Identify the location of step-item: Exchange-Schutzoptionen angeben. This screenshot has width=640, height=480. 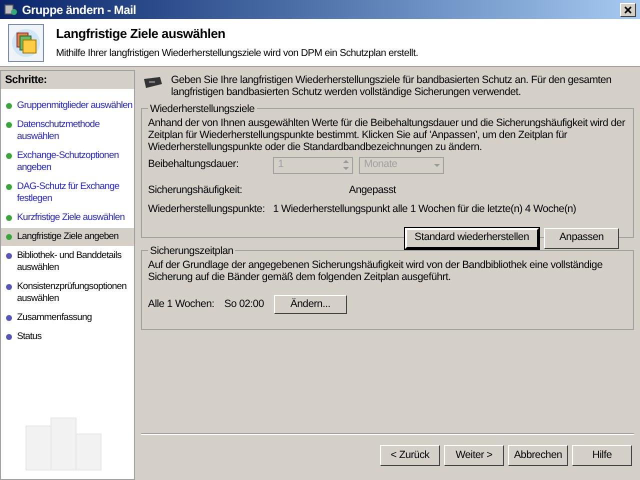
(67, 162).